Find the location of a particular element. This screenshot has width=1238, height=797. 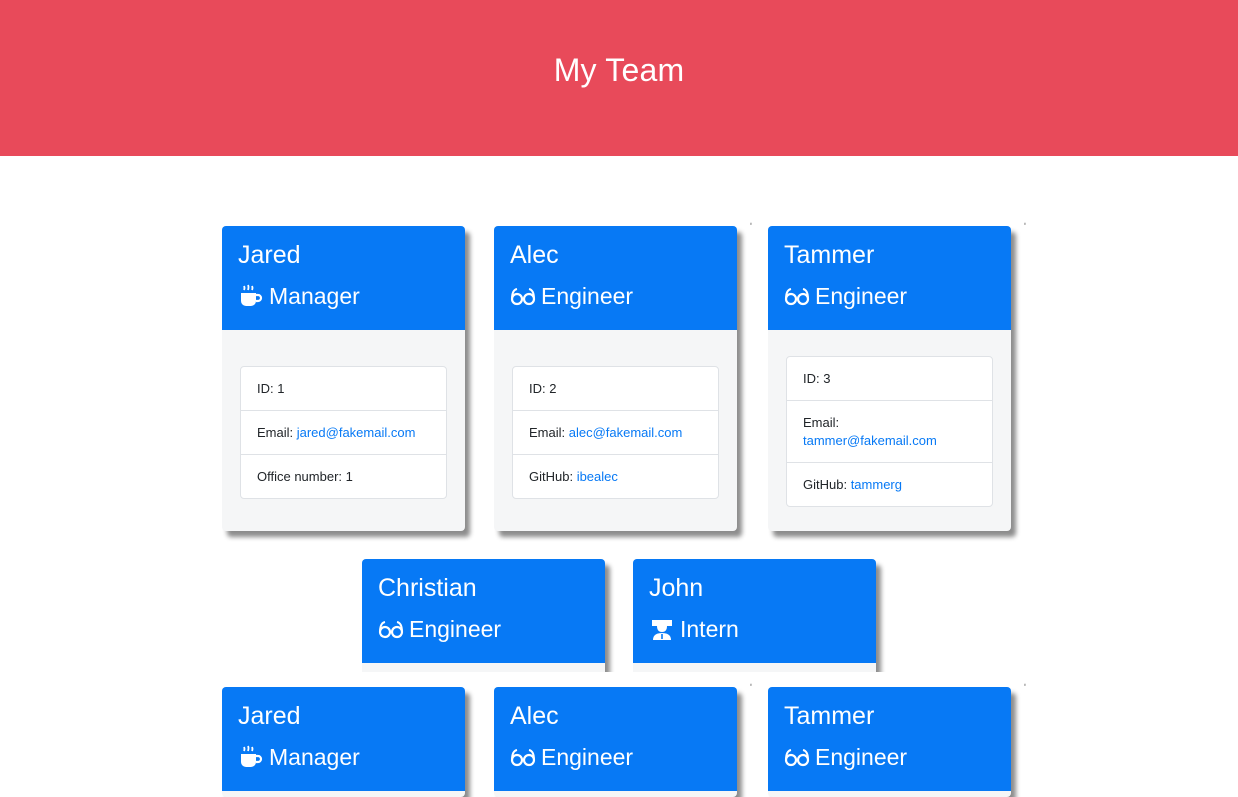

employee-role-label: Intern is located at coordinates (709, 629).